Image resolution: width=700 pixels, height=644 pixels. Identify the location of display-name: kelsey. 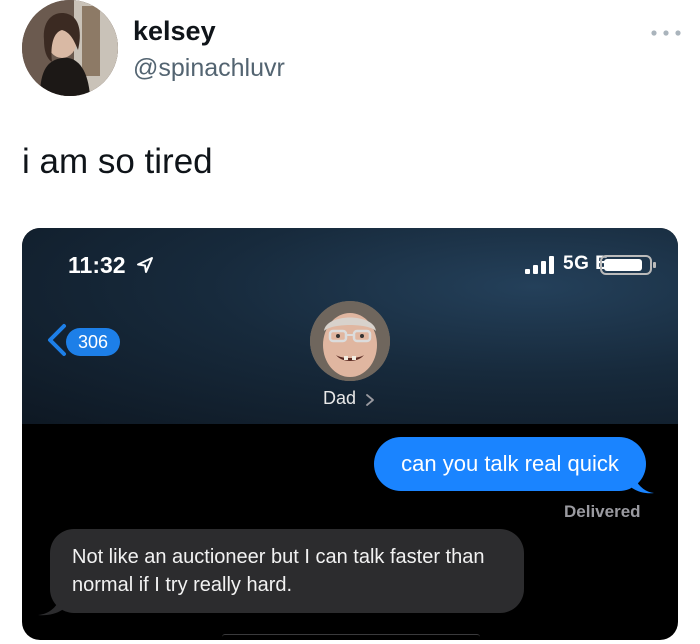
(174, 31).